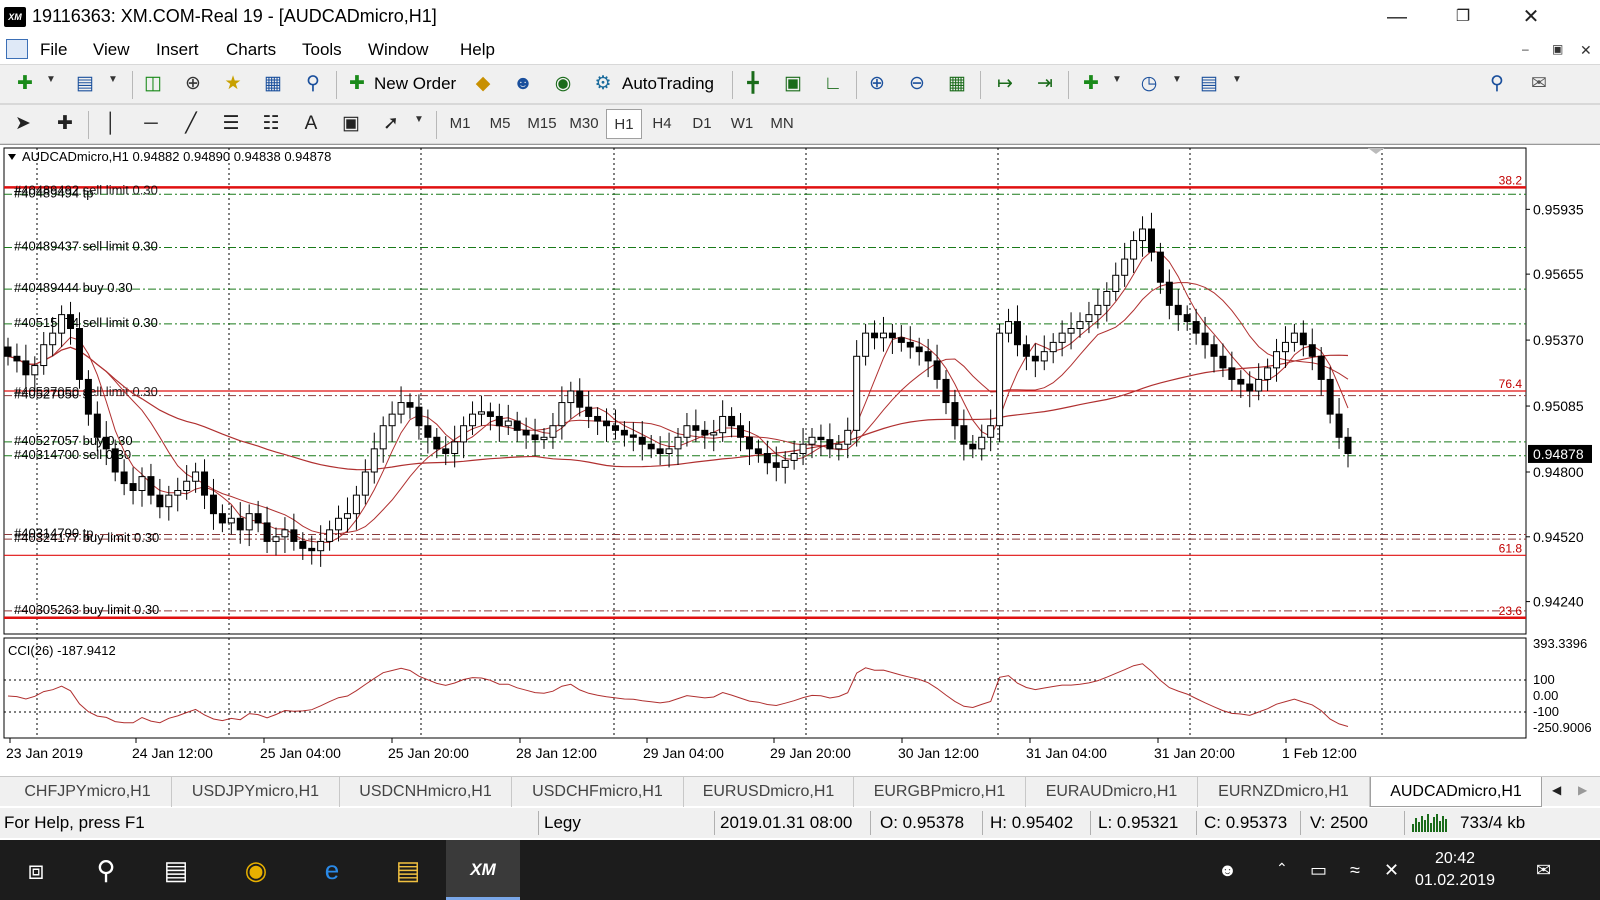 This screenshot has width=1600, height=900. Describe the element at coordinates (1586, 50) in the screenshot. I see `chart-close-button: ✕` at that location.